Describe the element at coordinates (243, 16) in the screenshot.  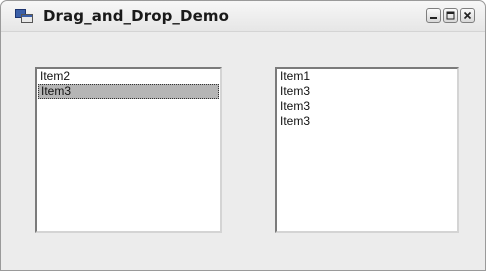
I see `title-bar: Drag_and_Drop_Demo` at that location.